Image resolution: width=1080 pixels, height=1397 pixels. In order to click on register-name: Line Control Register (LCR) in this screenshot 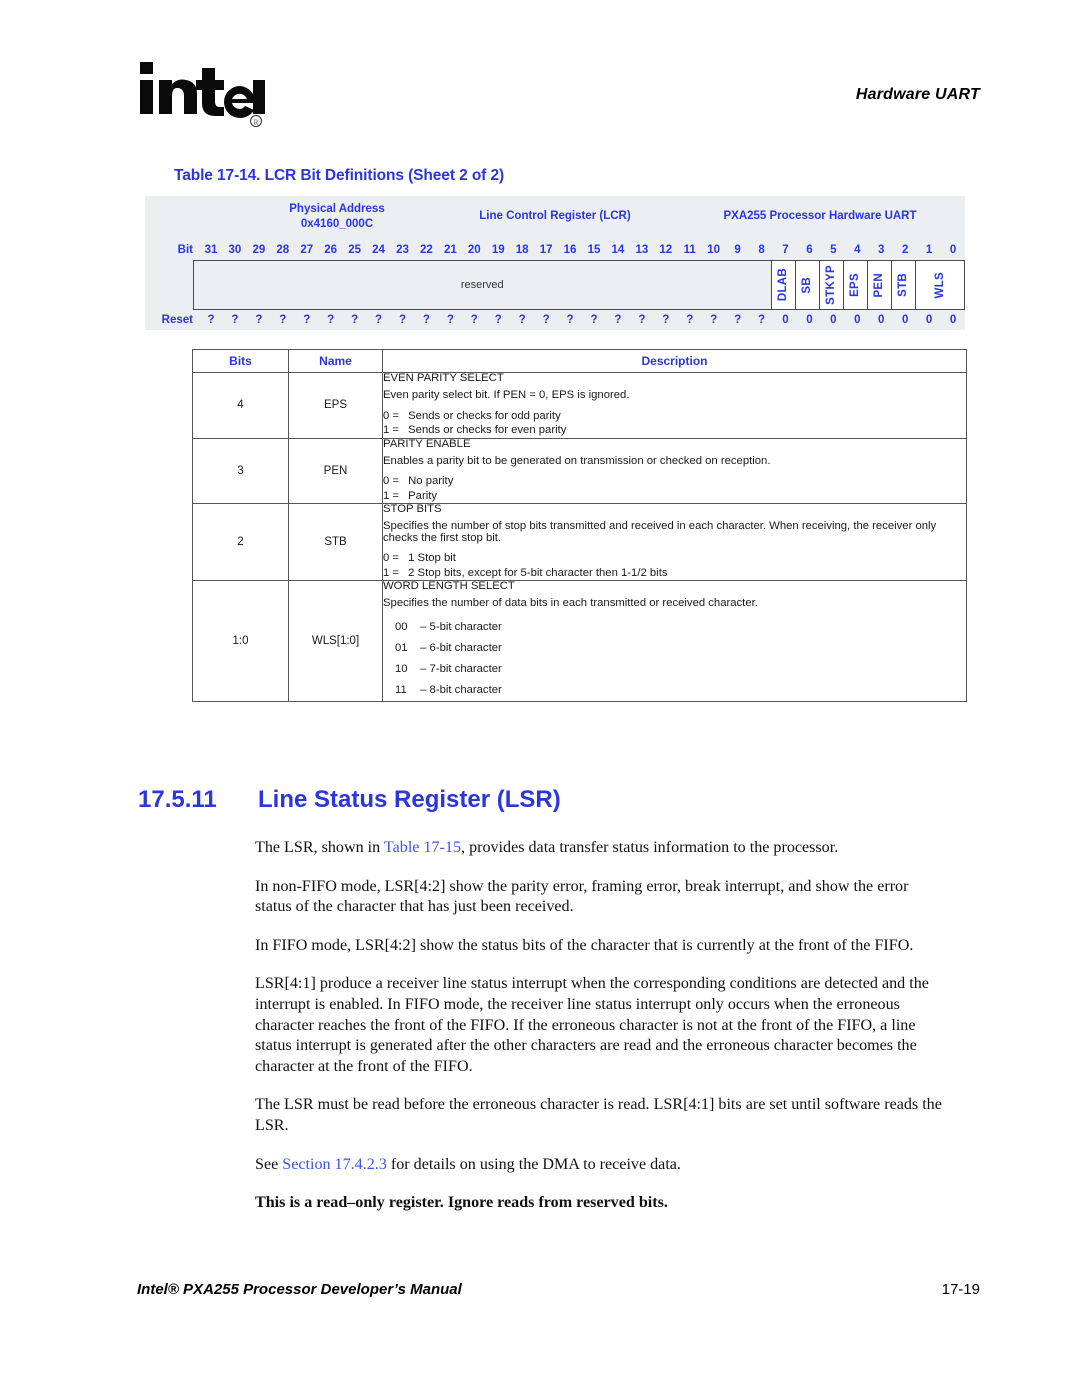, I will do `click(555, 216)`.